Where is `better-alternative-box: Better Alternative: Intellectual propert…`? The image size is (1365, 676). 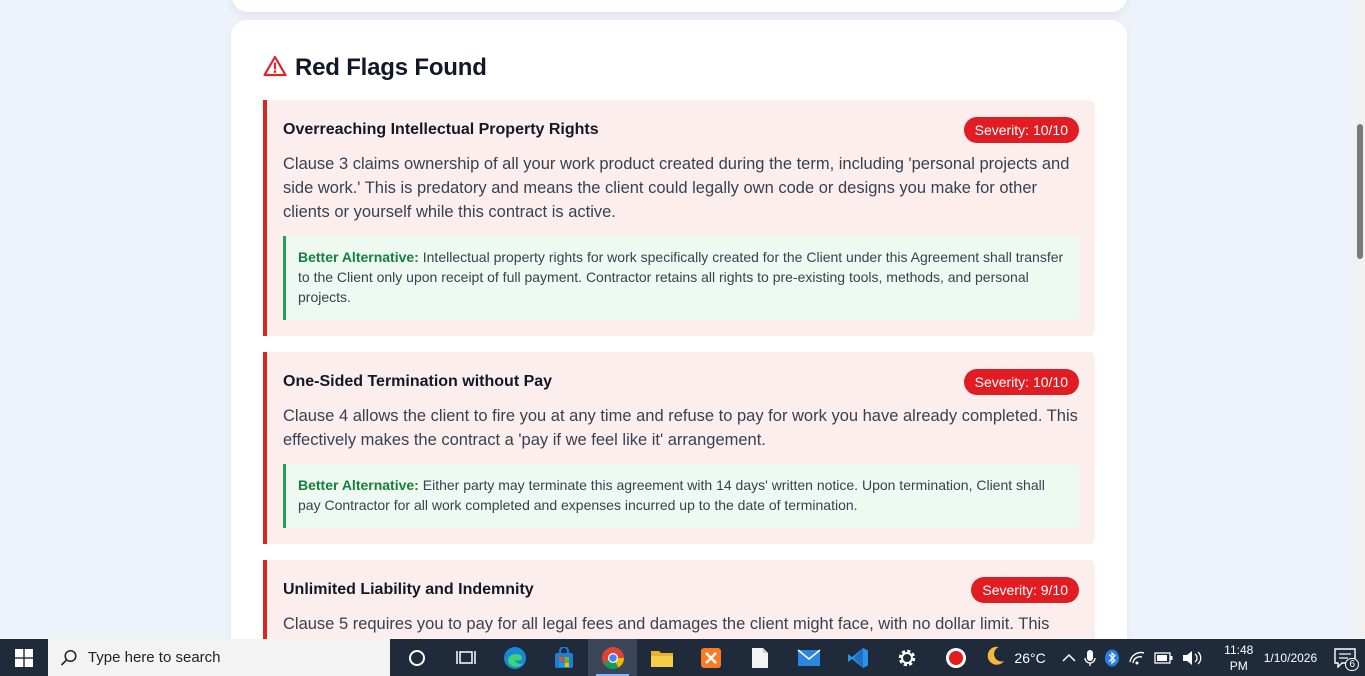 better-alternative-box: Better Alternative: Intellectual propert… is located at coordinates (681, 278).